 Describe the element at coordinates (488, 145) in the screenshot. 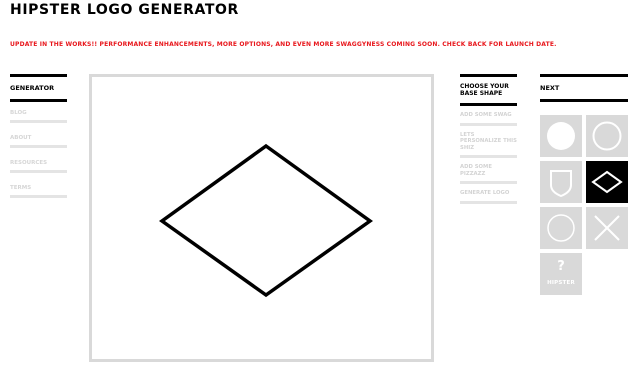

I see `step-personalize: LETS PERSONALIZE THIS SHIZ` at that location.